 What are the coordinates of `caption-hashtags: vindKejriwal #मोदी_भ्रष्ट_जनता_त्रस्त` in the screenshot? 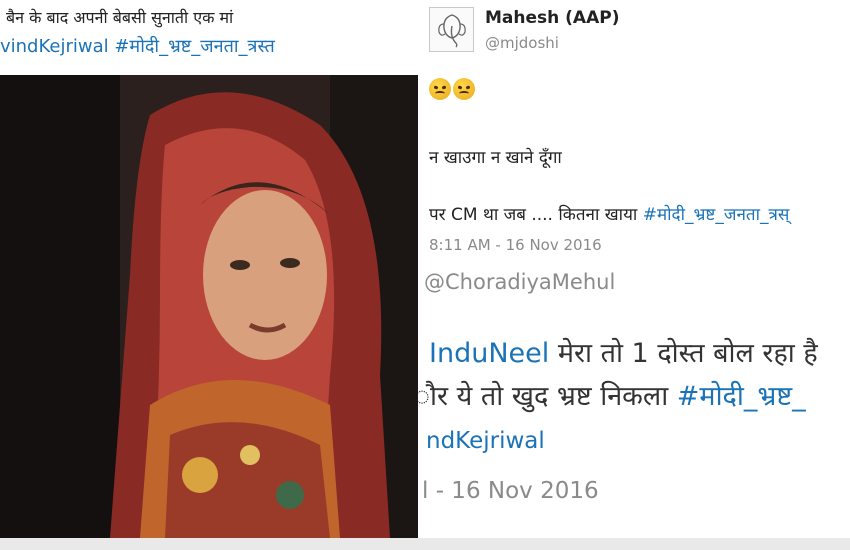 It's located at (137, 46).